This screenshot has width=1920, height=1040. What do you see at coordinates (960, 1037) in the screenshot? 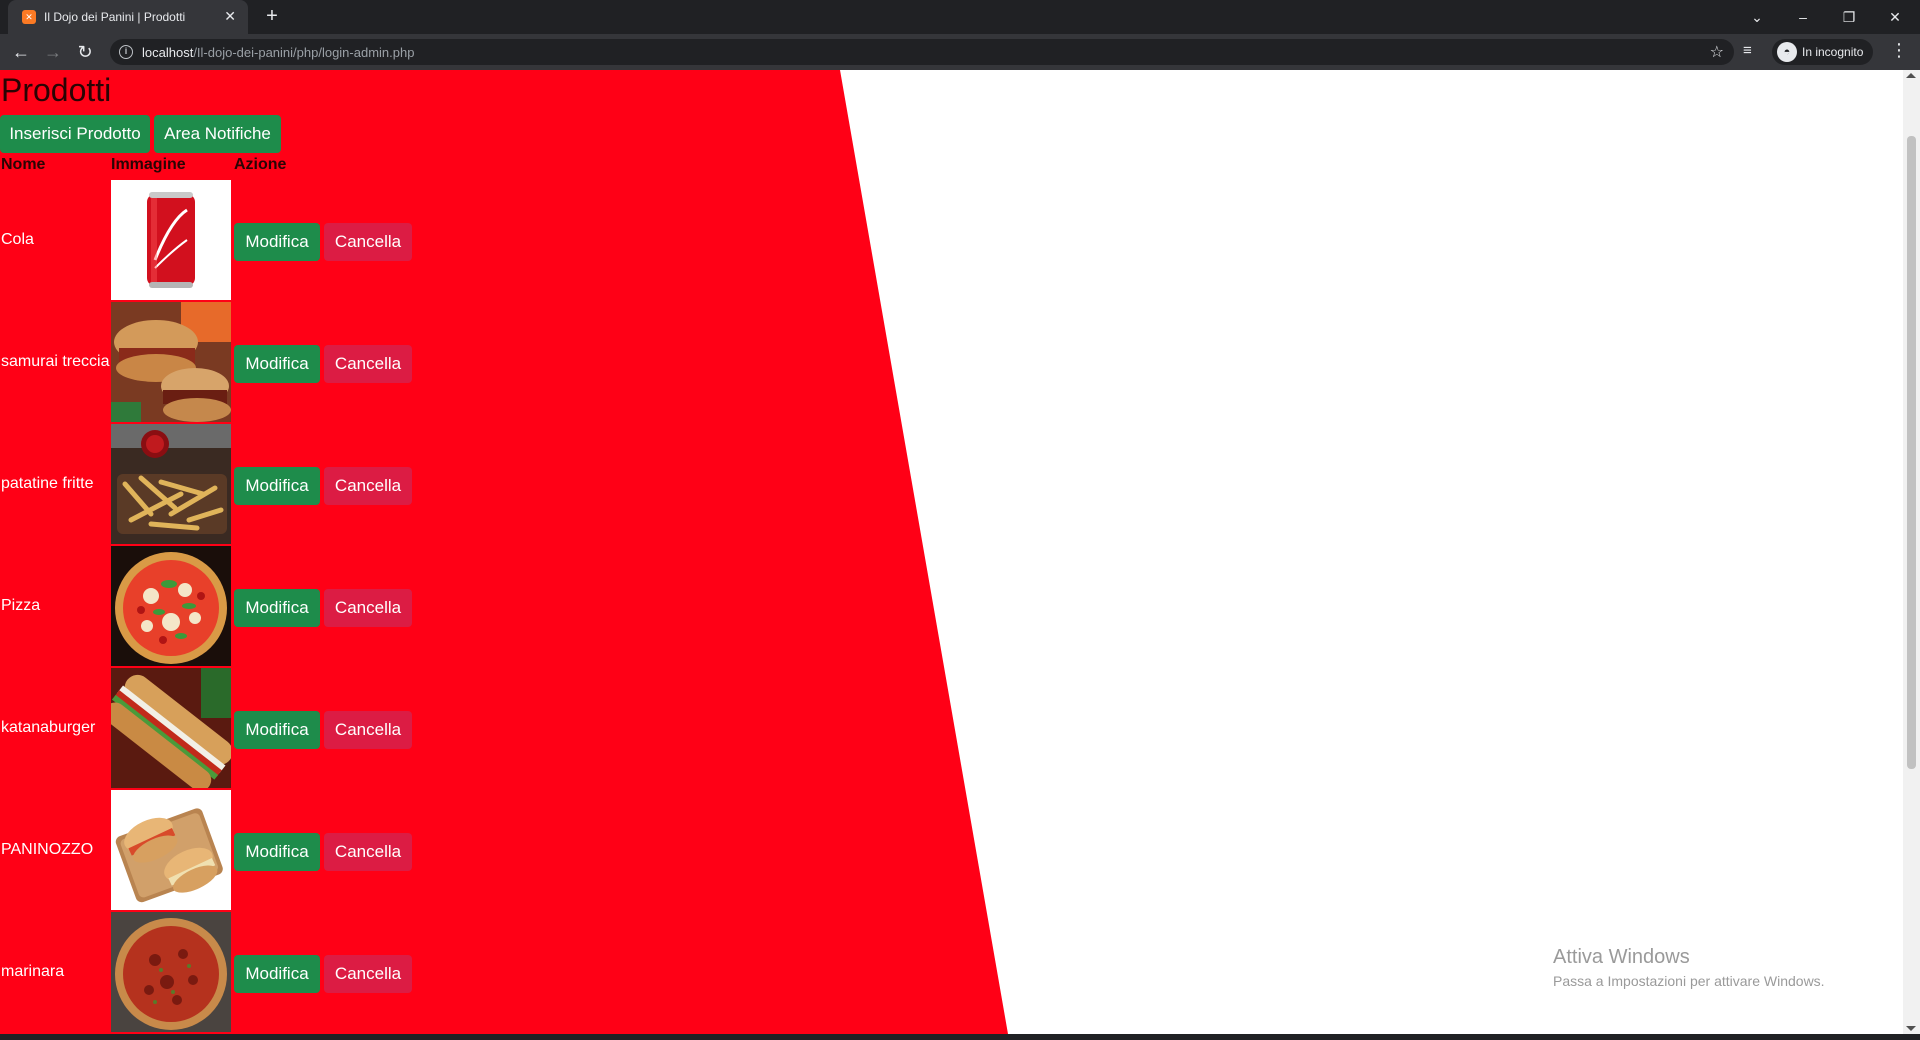
I see `taskbar-edge` at bounding box center [960, 1037].